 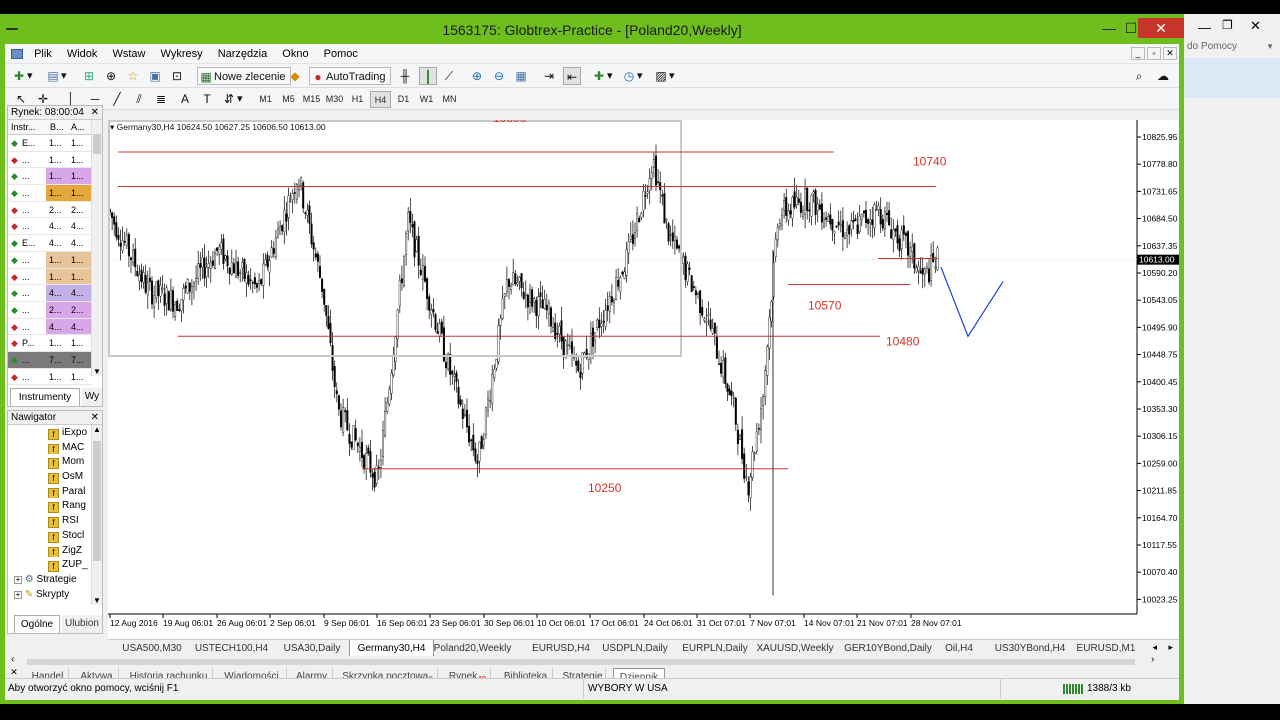 What do you see at coordinates (403, 99) in the screenshot?
I see `timeframe-d1: D1` at bounding box center [403, 99].